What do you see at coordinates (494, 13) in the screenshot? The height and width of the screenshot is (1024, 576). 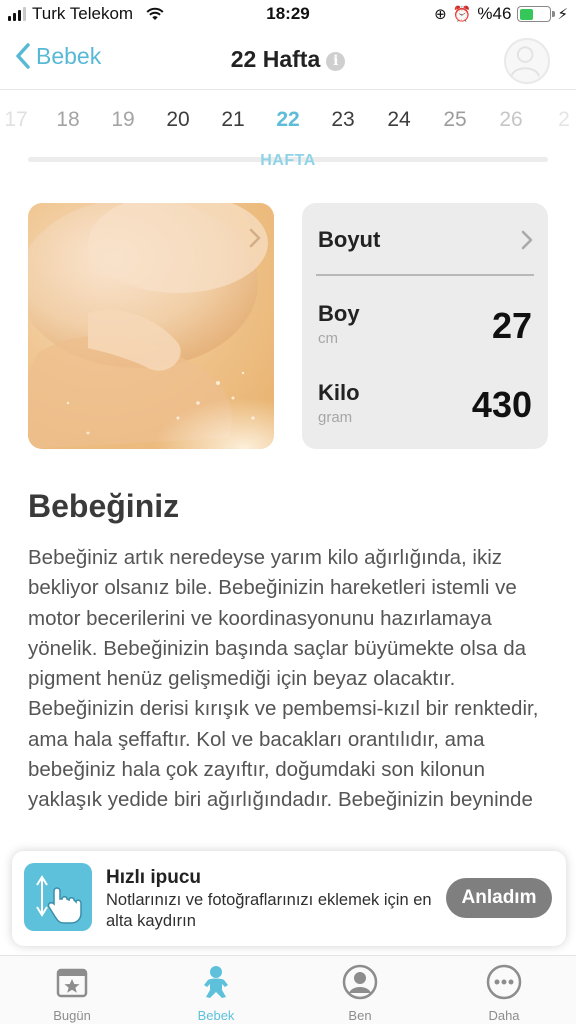 I see `battery-percent: %46` at bounding box center [494, 13].